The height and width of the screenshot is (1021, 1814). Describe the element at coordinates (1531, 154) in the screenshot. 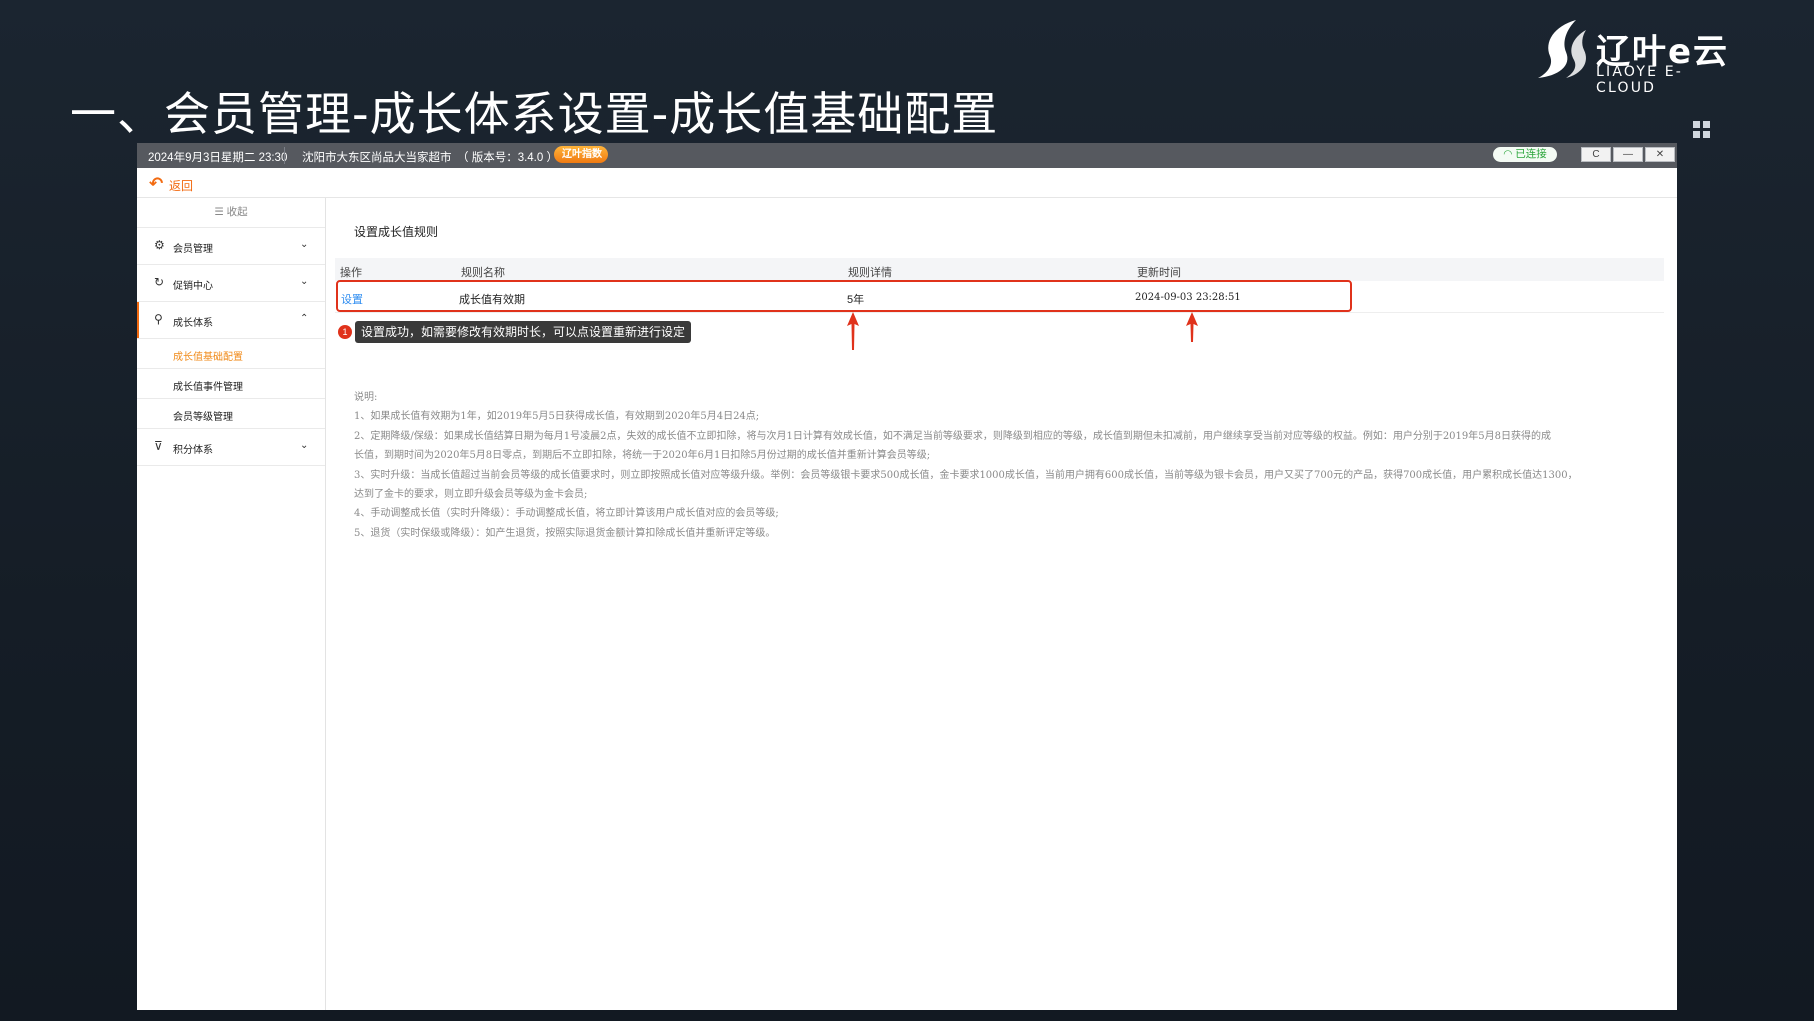

I see `connection-label: 已连接` at that location.